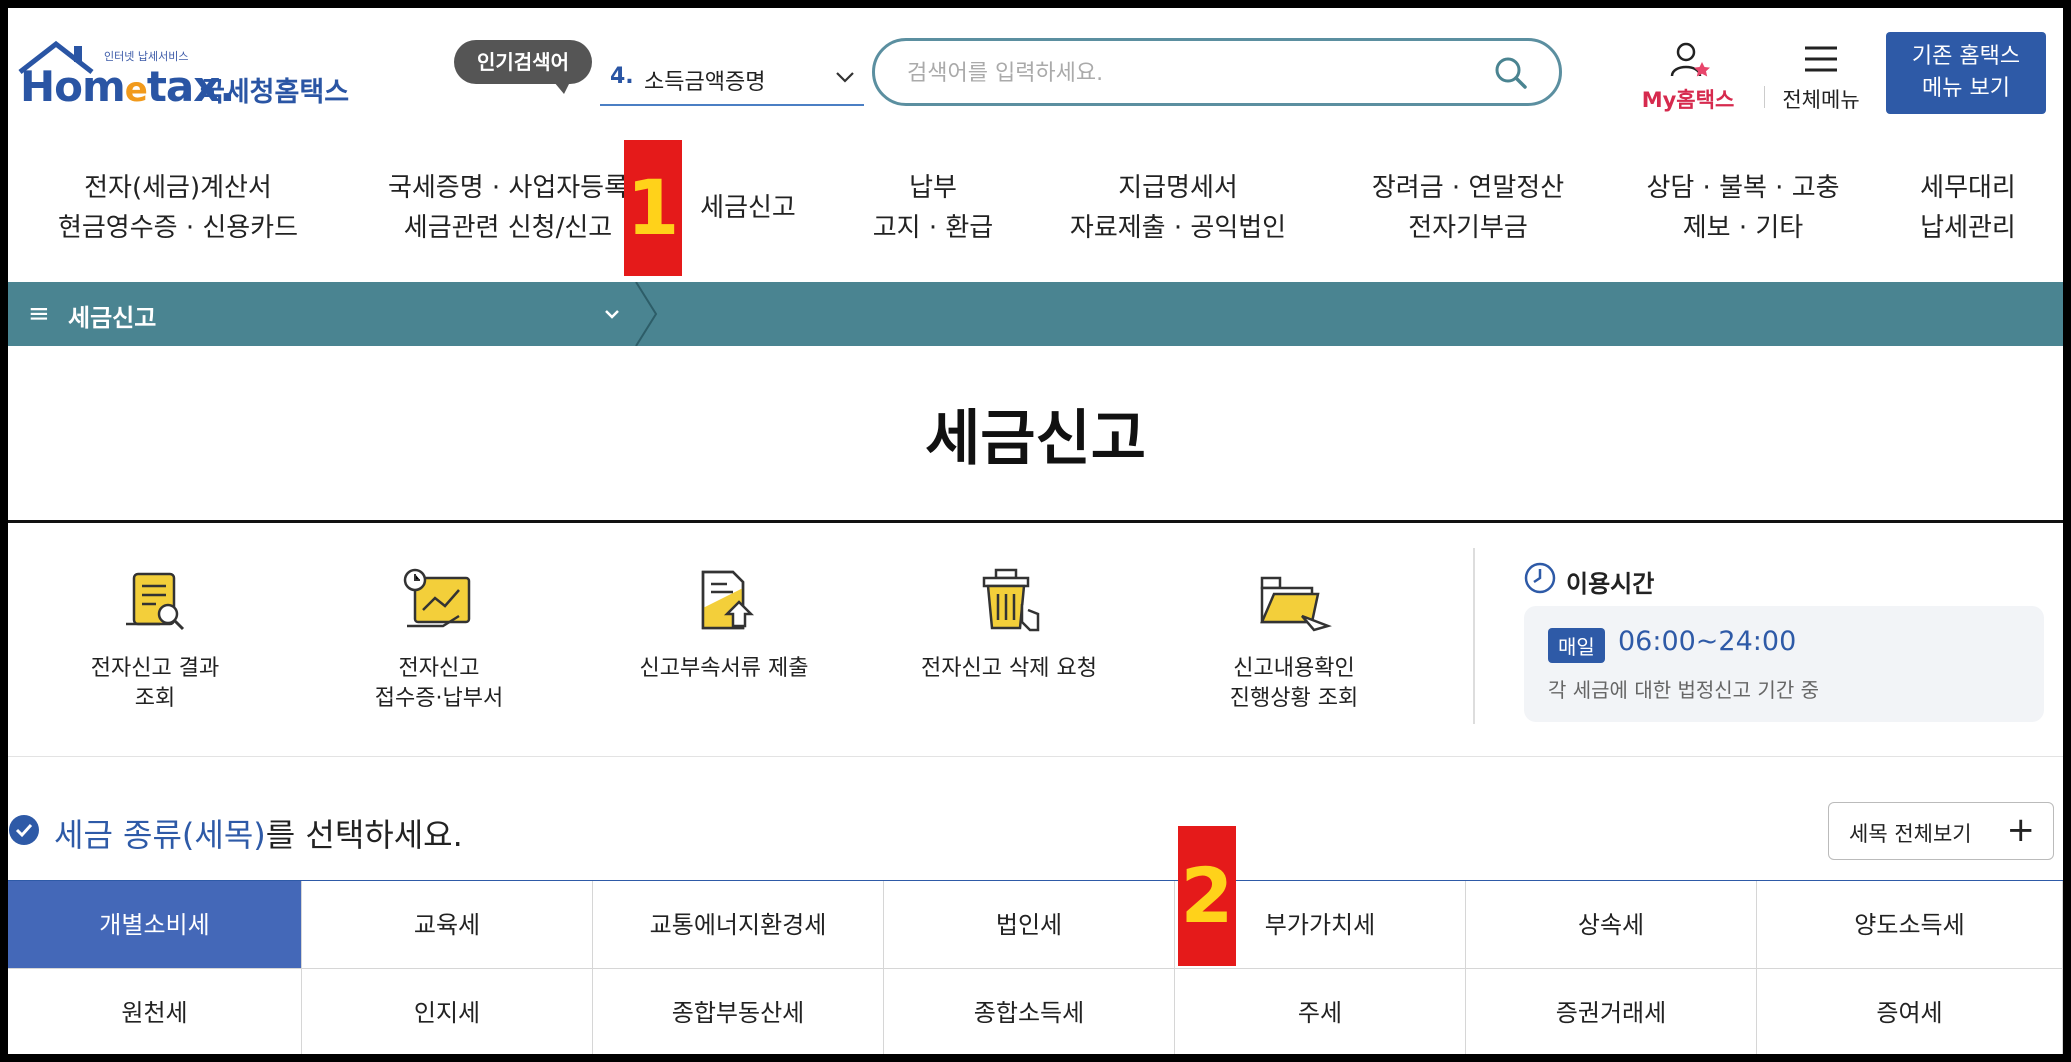 This screenshot has width=2071, height=1062. I want to click on nav-label: 고지 · 환급, so click(933, 228).